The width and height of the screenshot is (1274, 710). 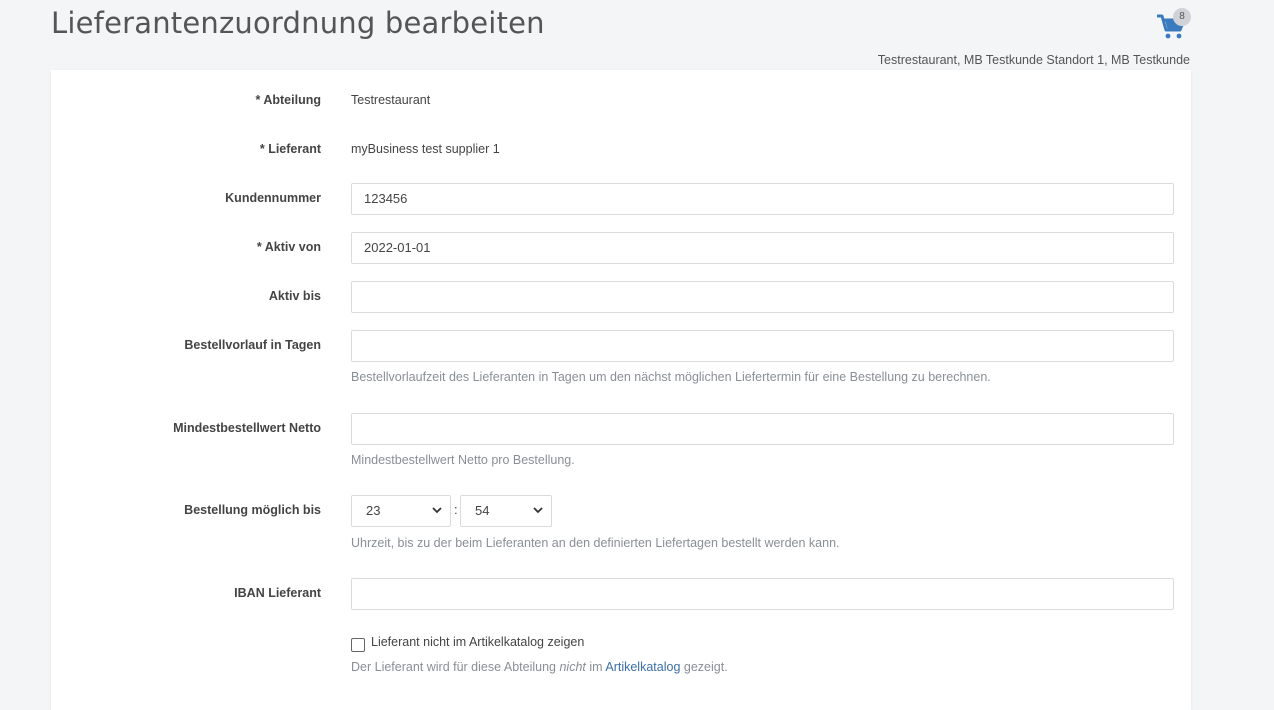 I want to click on hide-in-catalog-label: Lieferant nicht im Artikelkatalog zeigen, so click(x=477, y=642).